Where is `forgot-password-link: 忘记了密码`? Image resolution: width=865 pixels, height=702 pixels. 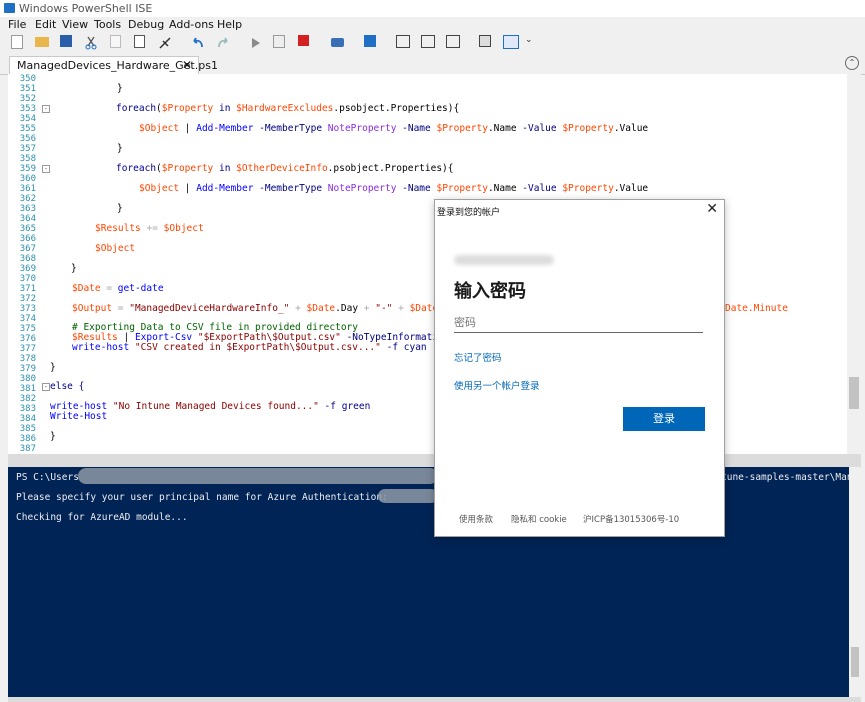
forgot-password-link: 忘记了密码 is located at coordinates (478, 357).